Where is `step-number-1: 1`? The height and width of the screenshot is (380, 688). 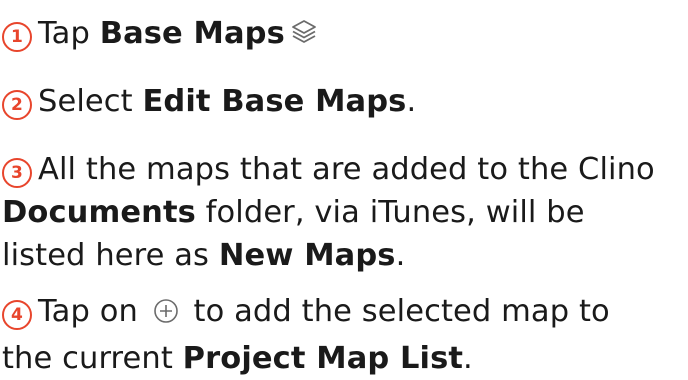
step-number-1: 1 is located at coordinates (17, 37).